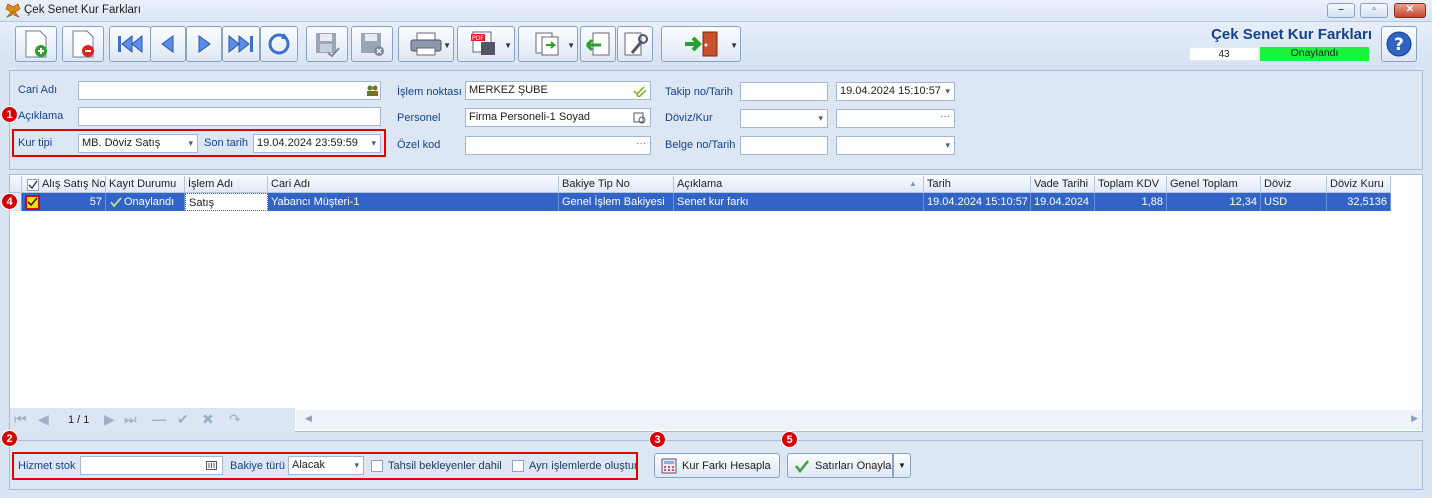 This screenshot has height=498, width=1432. What do you see at coordinates (859, 420) in the screenshot?
I see `horizontal-scrollbar: ◀ ▶` at bounding box center [859, 420].